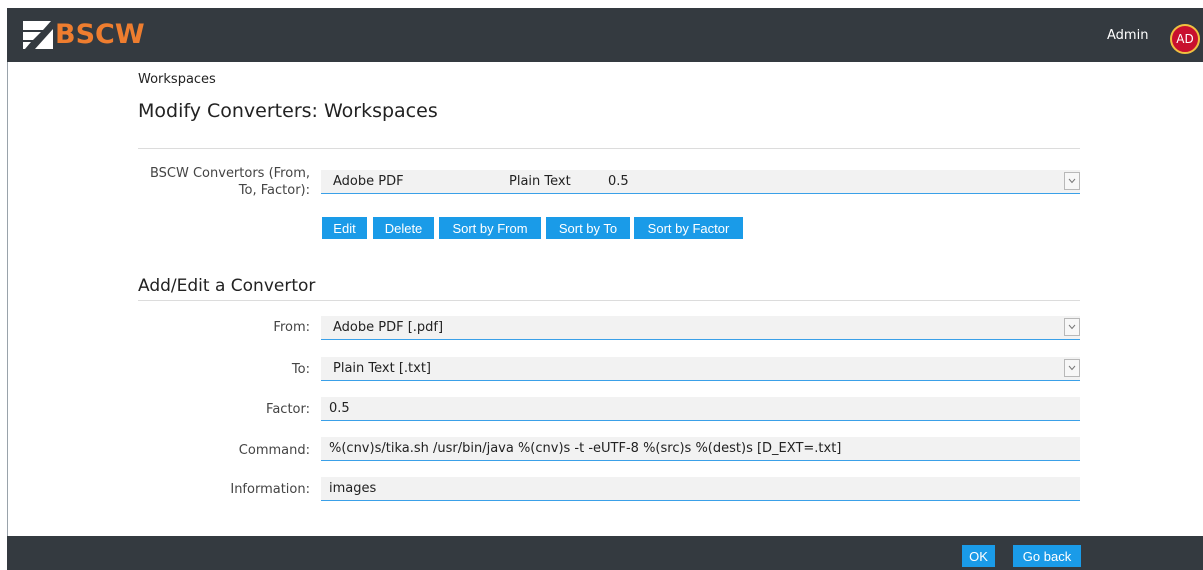  Describe the element at coordinates (177, 79) in the screenshot. I see `breadcrumb: Workspaces` at that location.